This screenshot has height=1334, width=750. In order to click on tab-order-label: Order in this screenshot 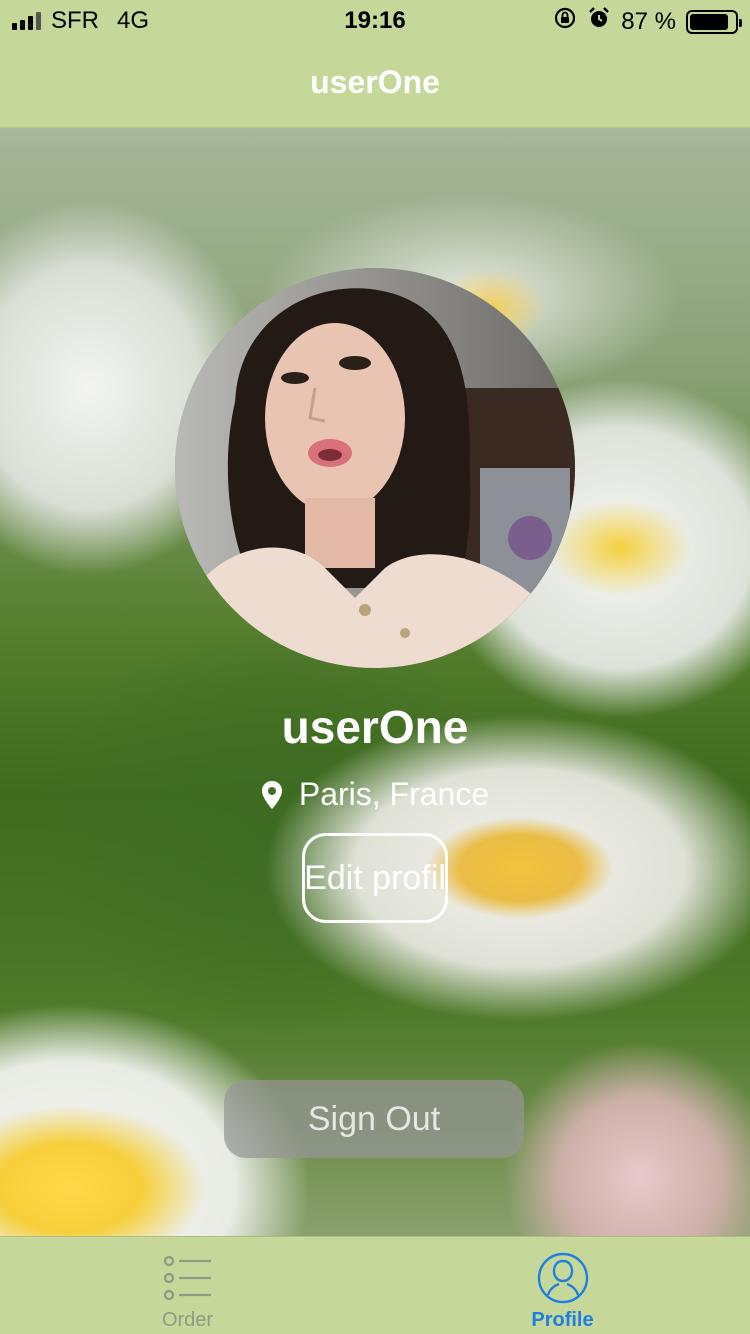, I will do `click(187, 1320)`.